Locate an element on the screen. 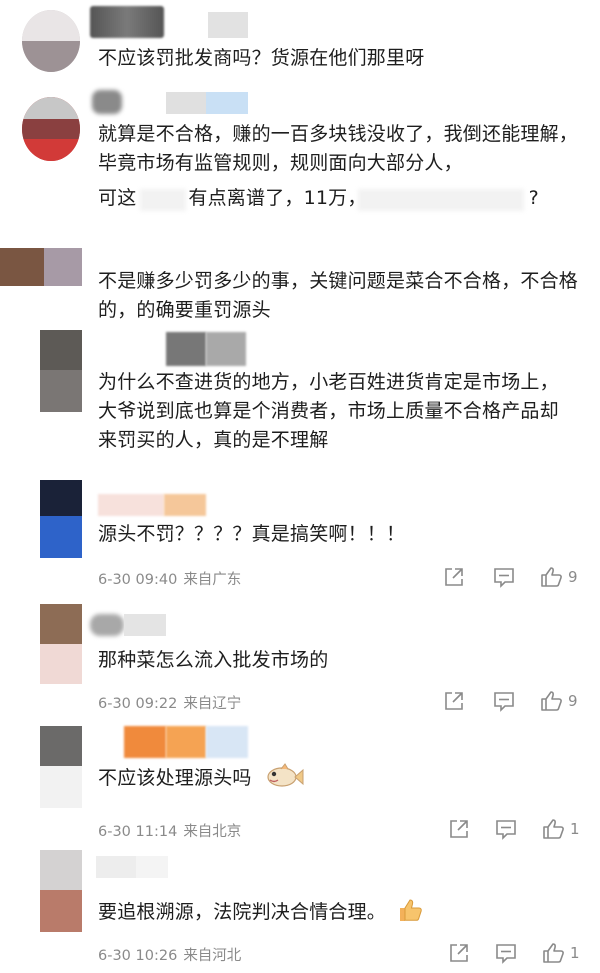  comment-date: 6-30 09:40 is located at coordinates (138, 580).